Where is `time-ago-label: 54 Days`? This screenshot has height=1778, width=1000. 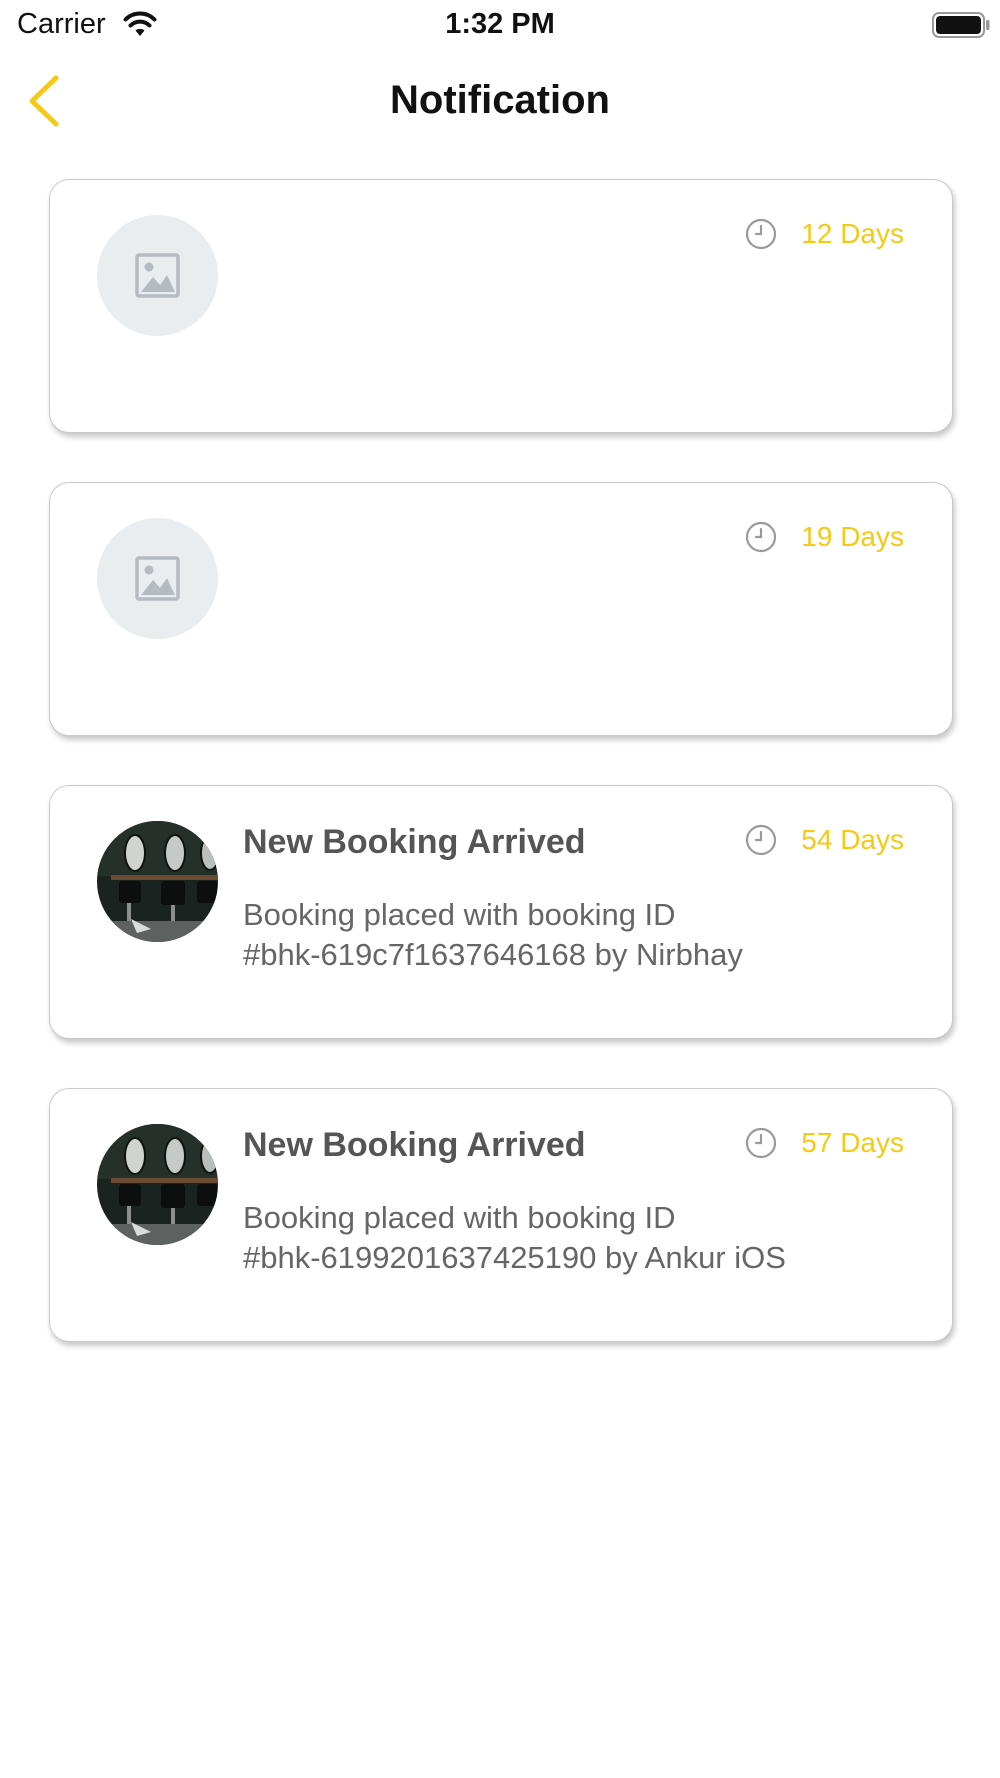 time-ago-label: 54 Days is located at coordinates (852, 839).